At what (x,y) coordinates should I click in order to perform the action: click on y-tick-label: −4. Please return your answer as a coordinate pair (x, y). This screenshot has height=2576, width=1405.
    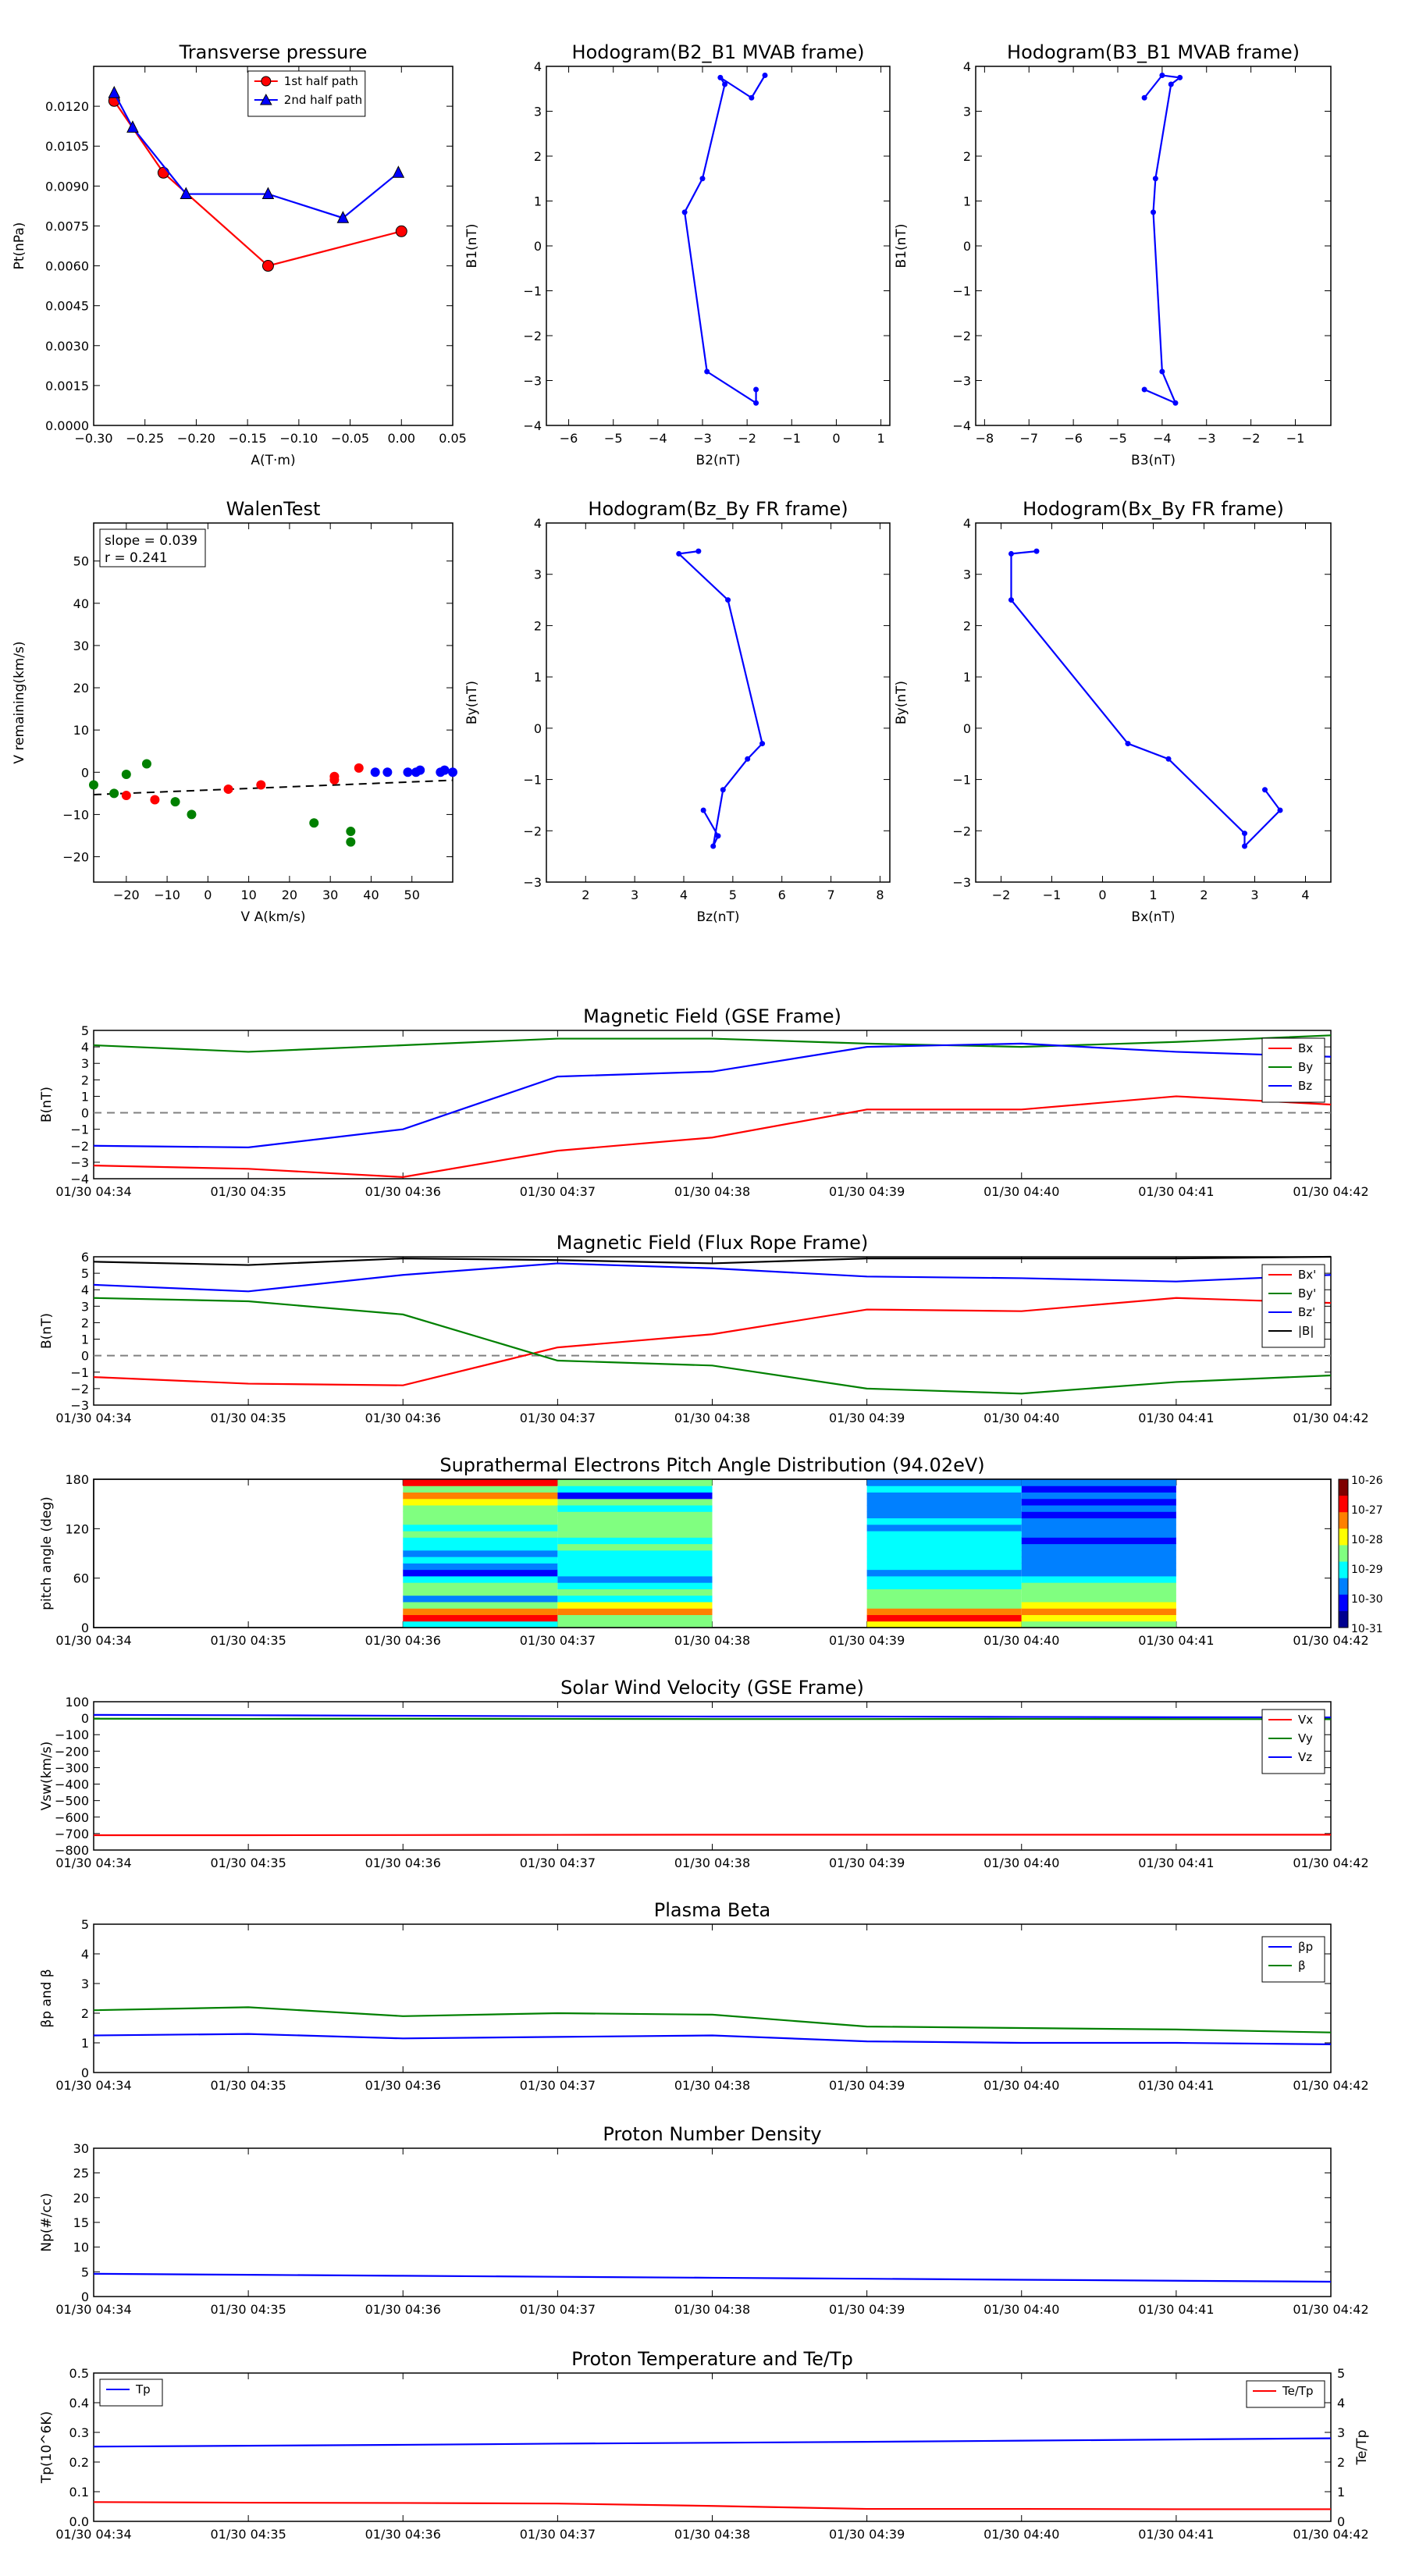
    Looking at the image, I should click on (962, 425).